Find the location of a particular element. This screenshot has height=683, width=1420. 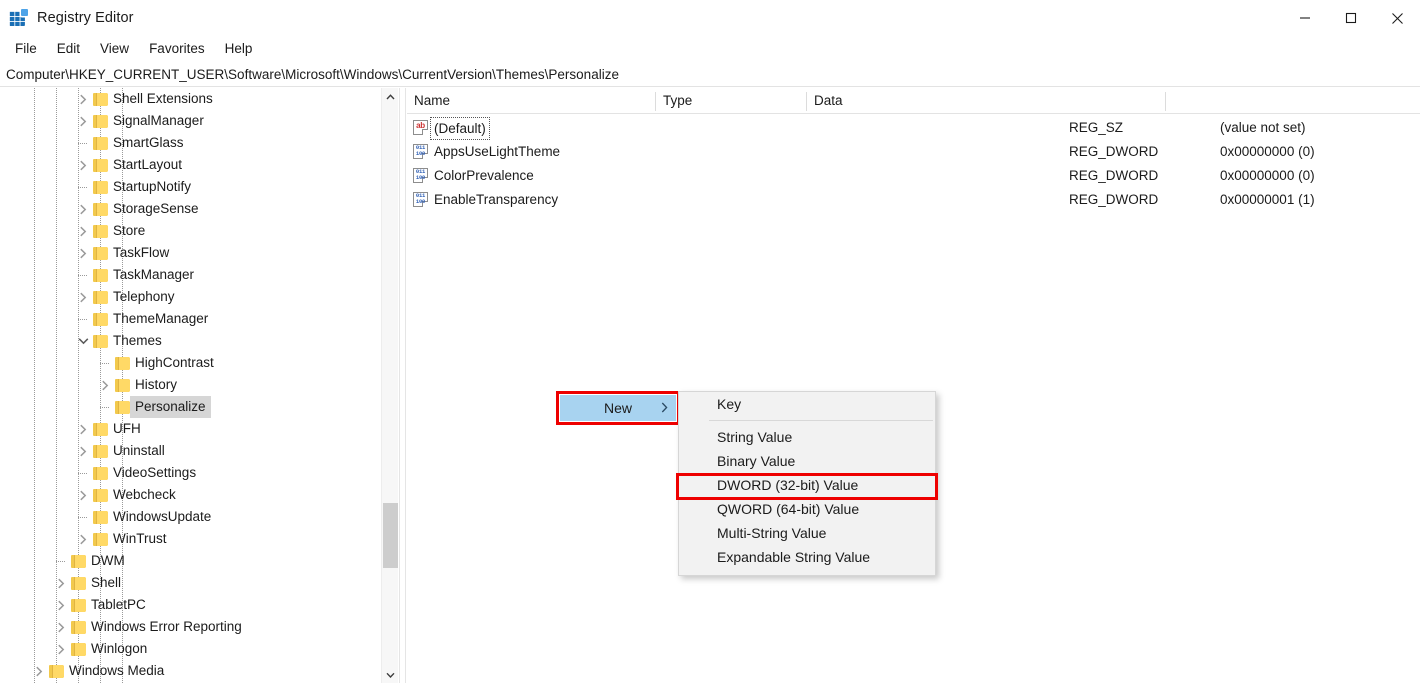

submenu-item-dword-32-bit-value: DWORD (32-bit) Value is located at coordinates (807, 485).